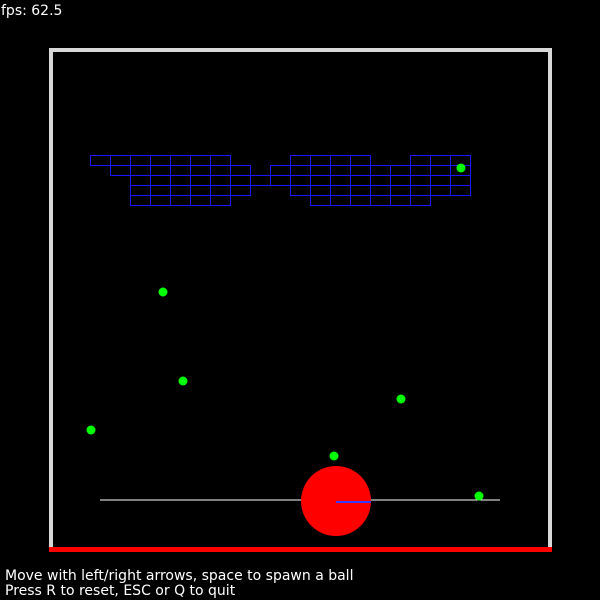 The height and width of the screenshot is (600, 600). Describe the element at coordinates (550, 299) in the screenshot. I see `right-wall` at that location.